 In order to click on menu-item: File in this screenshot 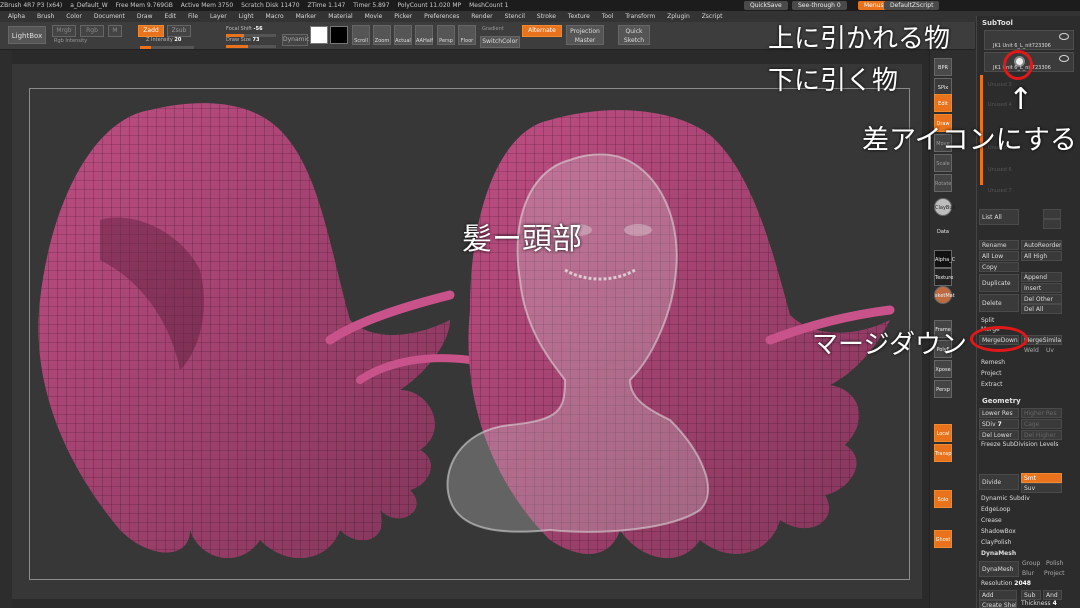, I will do `click(193, 16)`.